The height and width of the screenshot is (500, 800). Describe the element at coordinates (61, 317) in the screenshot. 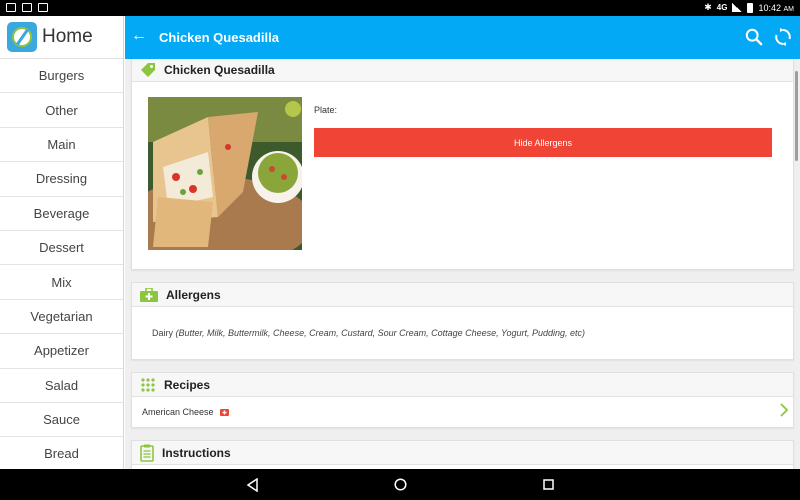

I see `category-vegetarian: Vegetarian` at that location.